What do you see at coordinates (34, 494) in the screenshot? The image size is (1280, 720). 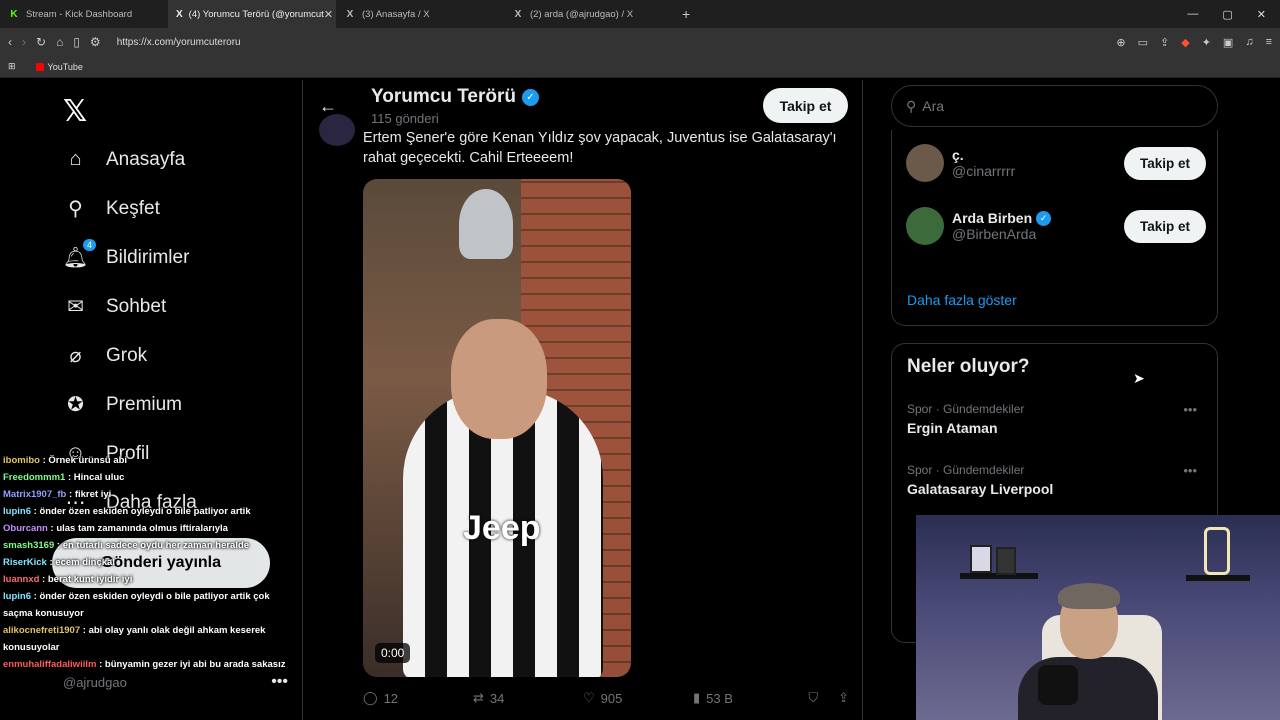 I see `chat-username: Matrix1907_fb` at bounding box center [34, 494].